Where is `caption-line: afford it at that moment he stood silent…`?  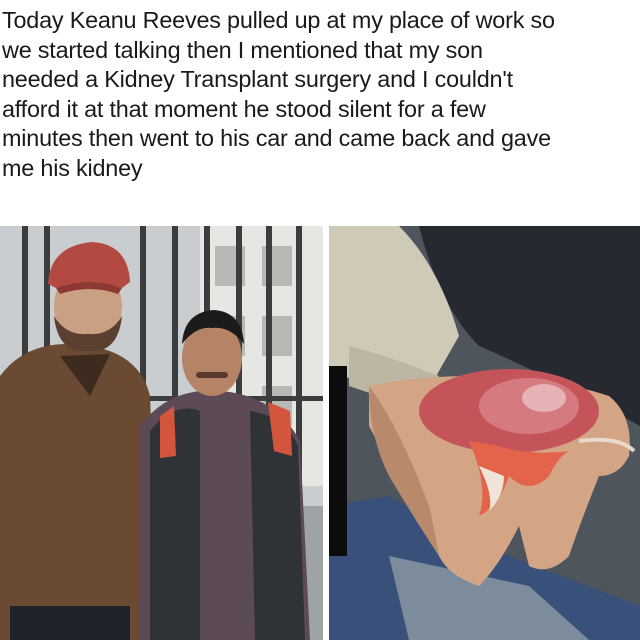
caption-line: afford it at that moment he stood silent… is located at coordinates (244, 108).